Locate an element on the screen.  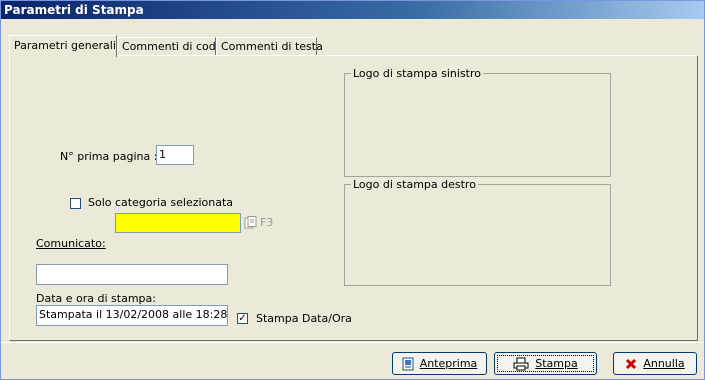
right-logo-label: Logo di stampa destro is located at coordinates (414, 184).